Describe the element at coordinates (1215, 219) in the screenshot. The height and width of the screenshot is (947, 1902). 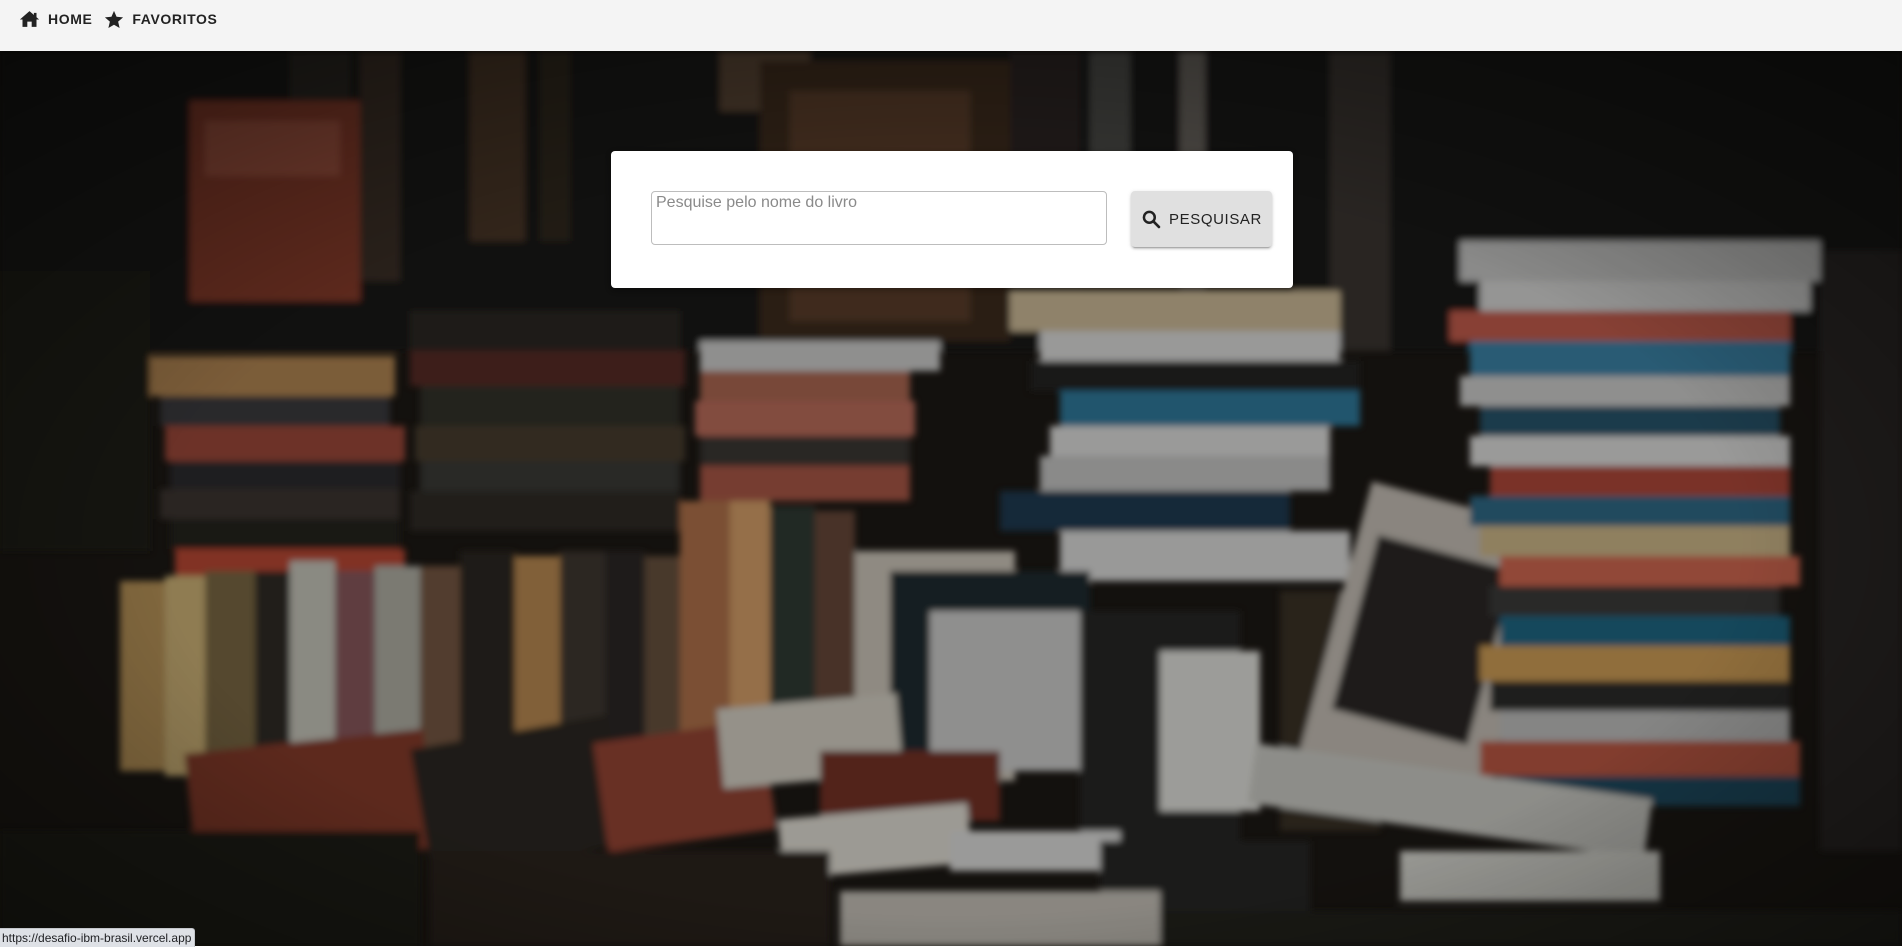
I see `search-button-label: PESQUISAR` at that location.